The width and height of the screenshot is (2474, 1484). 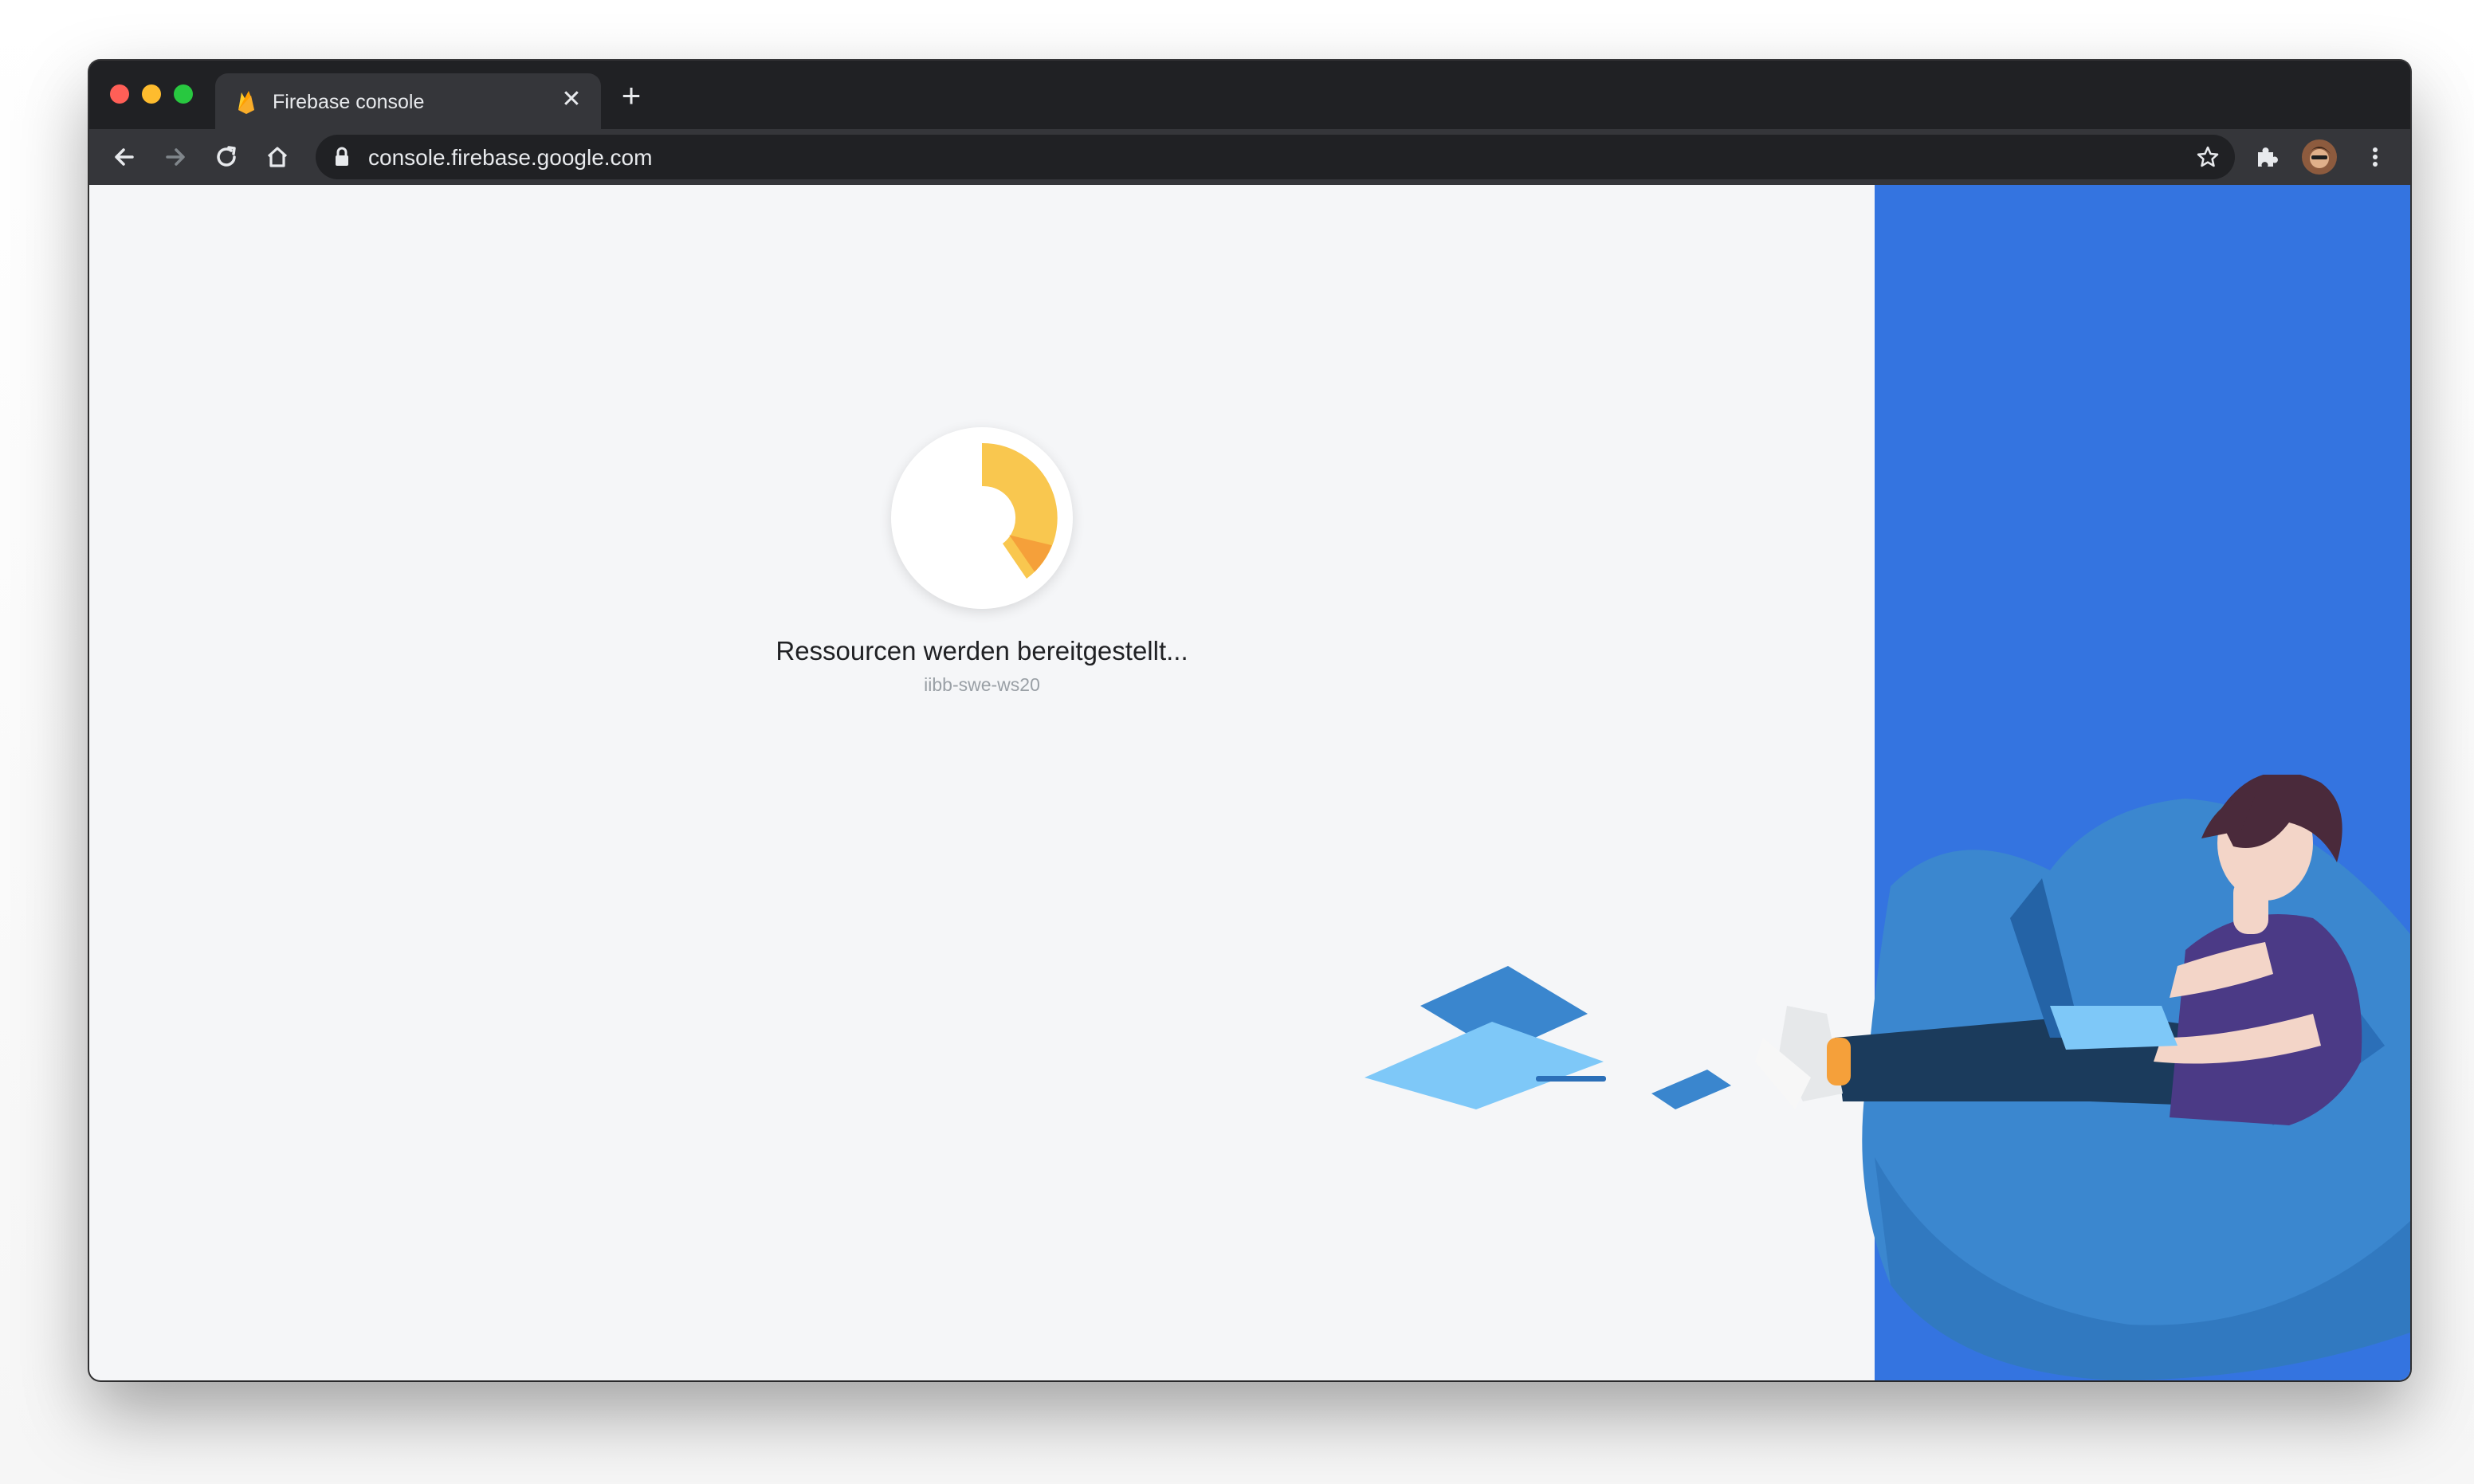 I want to click on tab-strip: Firebase console ✕ +, so click(x=1250, y=95).